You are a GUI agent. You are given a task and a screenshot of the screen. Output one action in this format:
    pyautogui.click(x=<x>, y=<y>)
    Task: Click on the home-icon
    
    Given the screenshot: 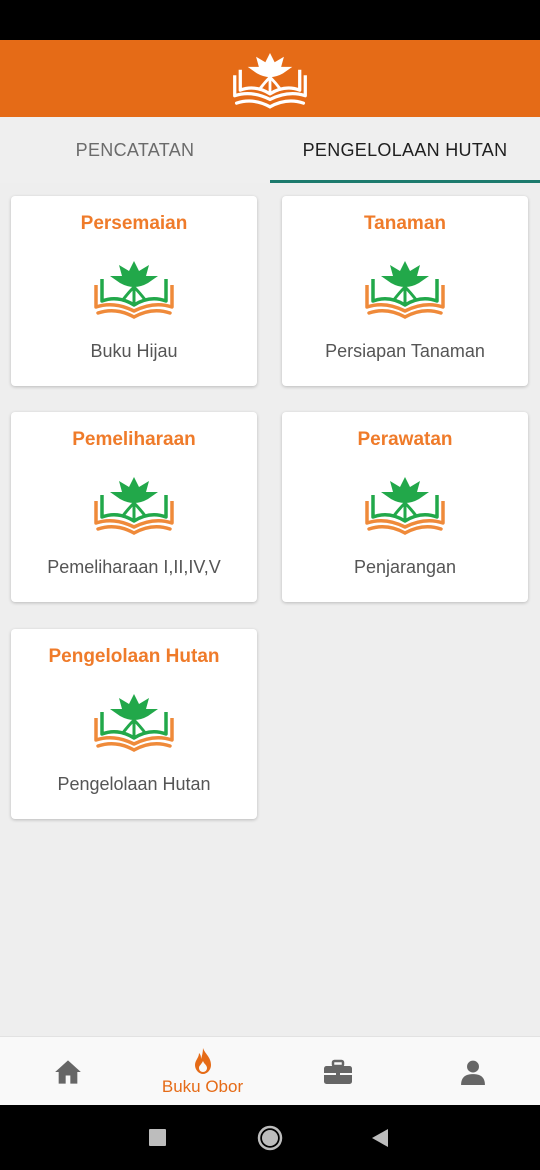 What is the action you would take?
    pyautogui.click(x=67, y=1071)
    